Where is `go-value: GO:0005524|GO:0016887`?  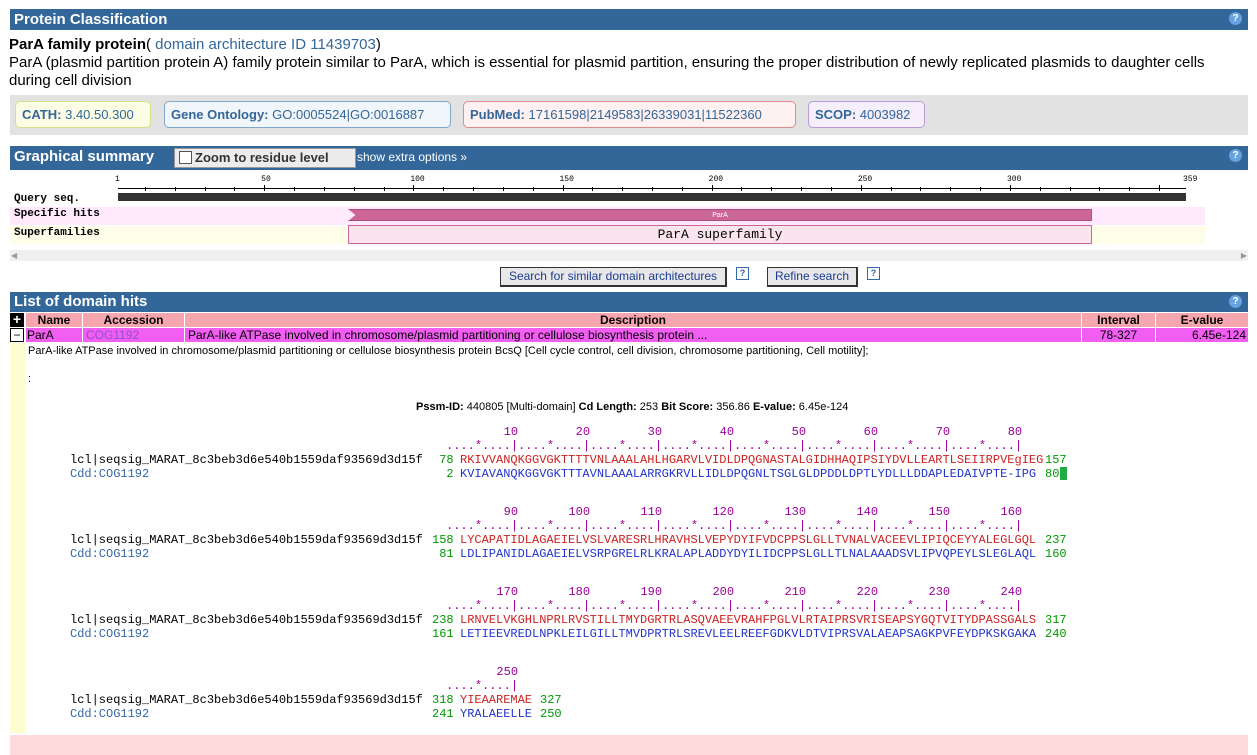
go-value: GO:0005524|GO:0016887 is located at coordinates (348, 114).